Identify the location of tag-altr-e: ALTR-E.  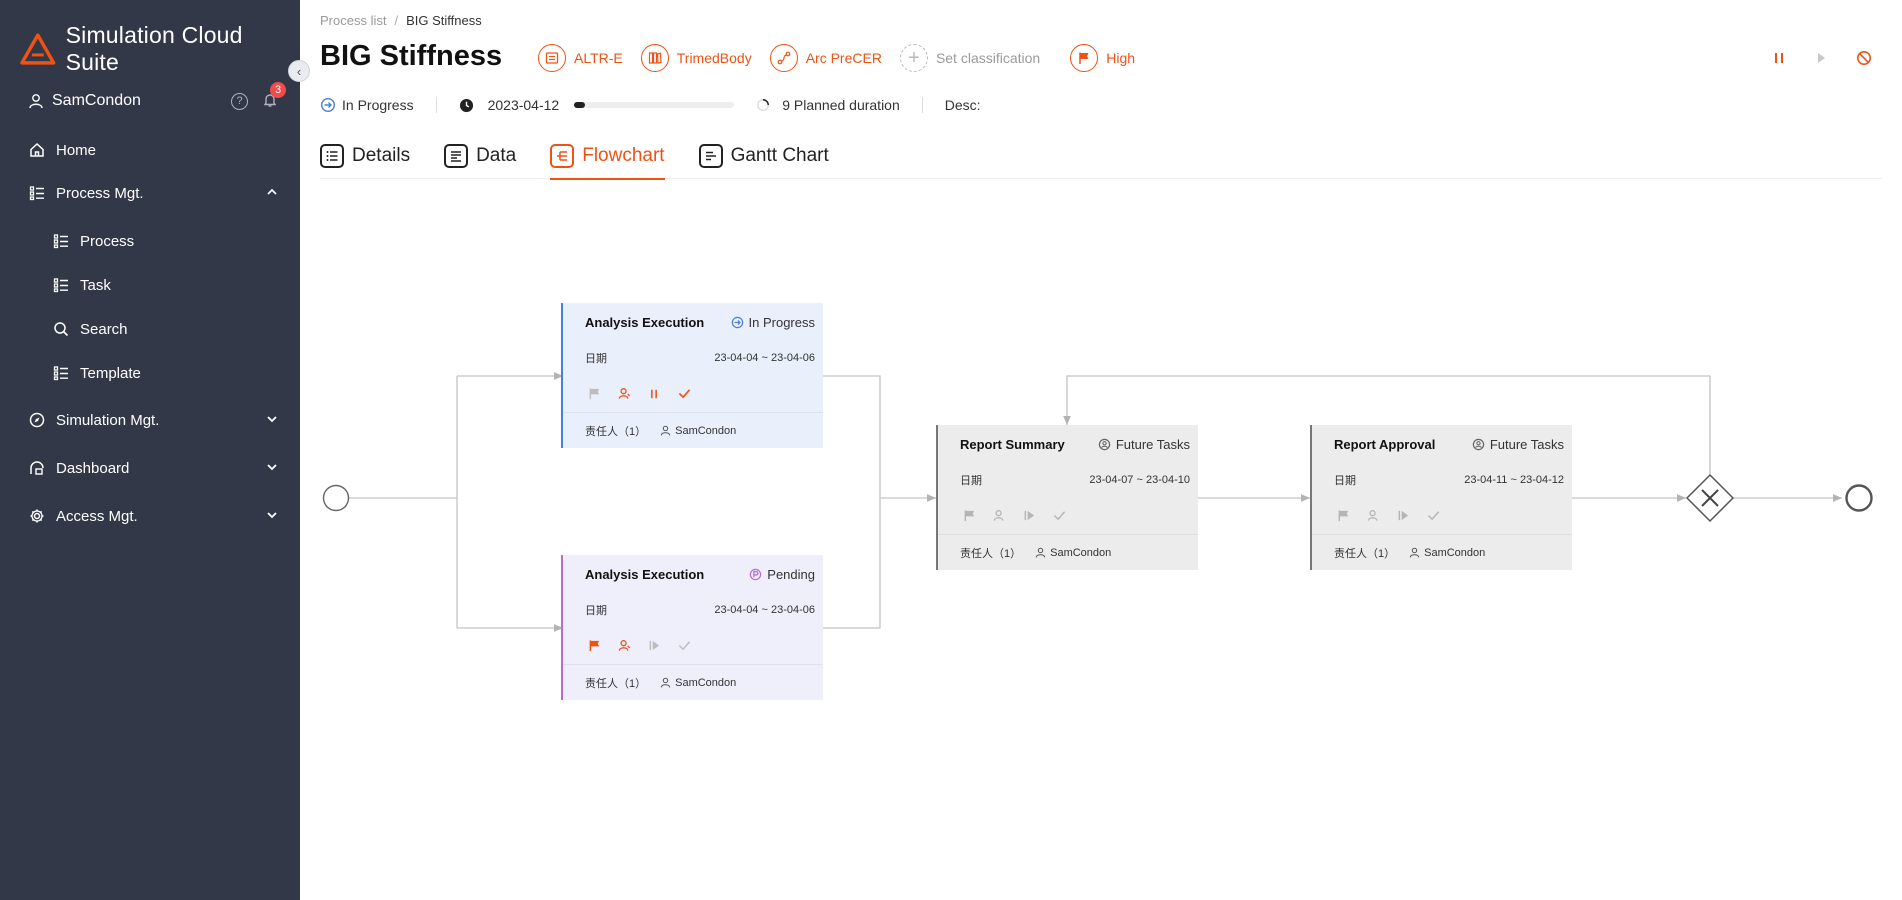
(580, 58).